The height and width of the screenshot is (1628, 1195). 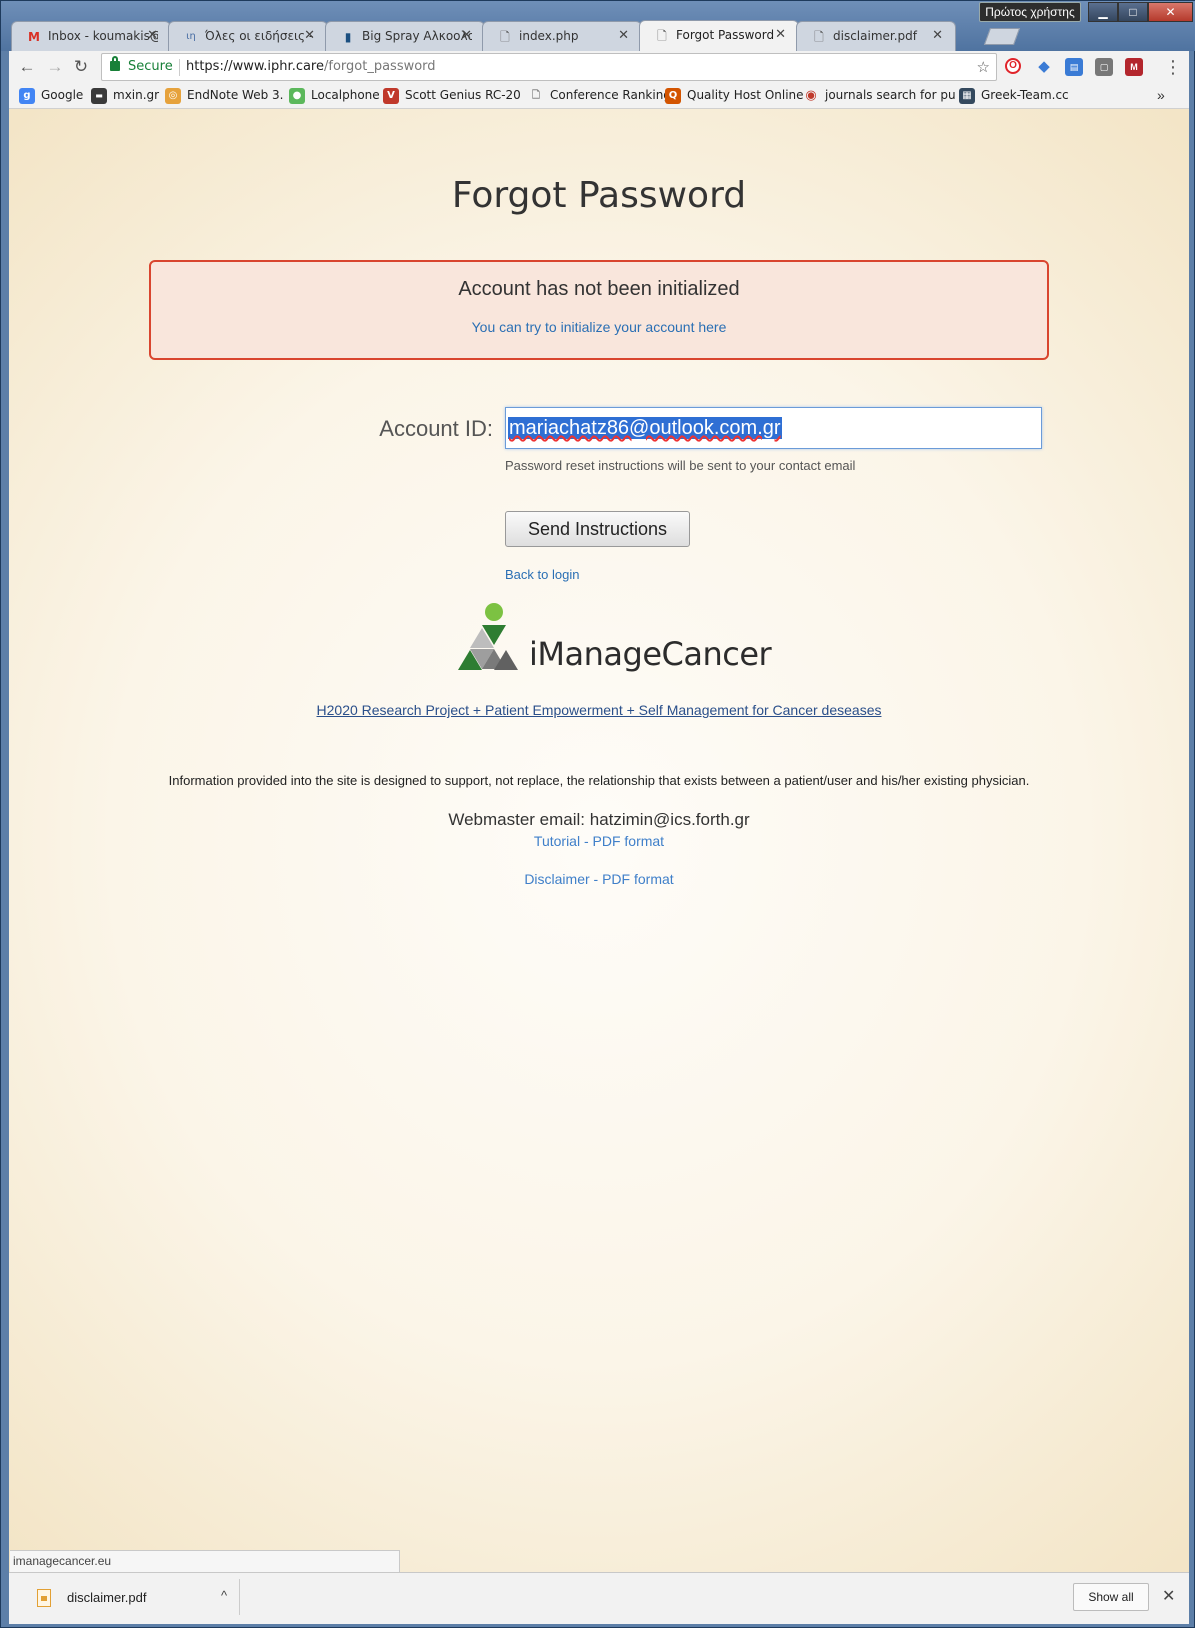 What do you see at coordinates (259, 36) in the screenshot?
I see `tab-label: Όλες οι ειδήσεις -` at bounding box center [259, 36].